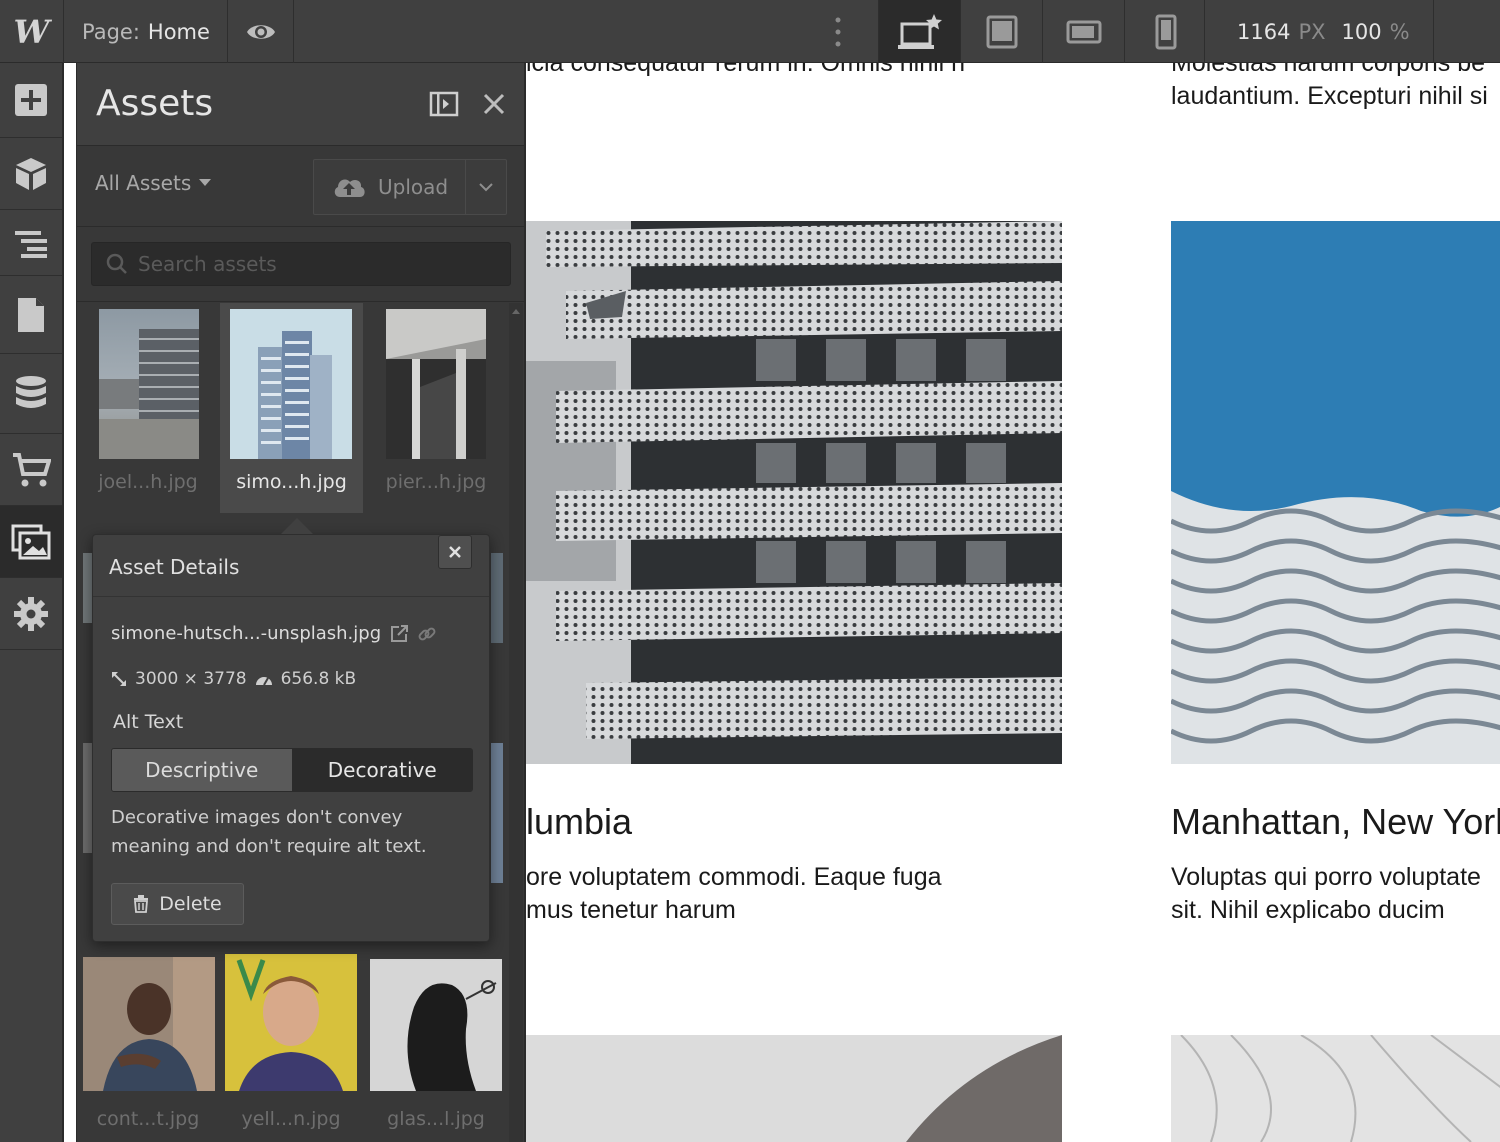 The width and height of the screenshot is (1500, 1142). I want to click on caret-down-icon, so click(205, 182).